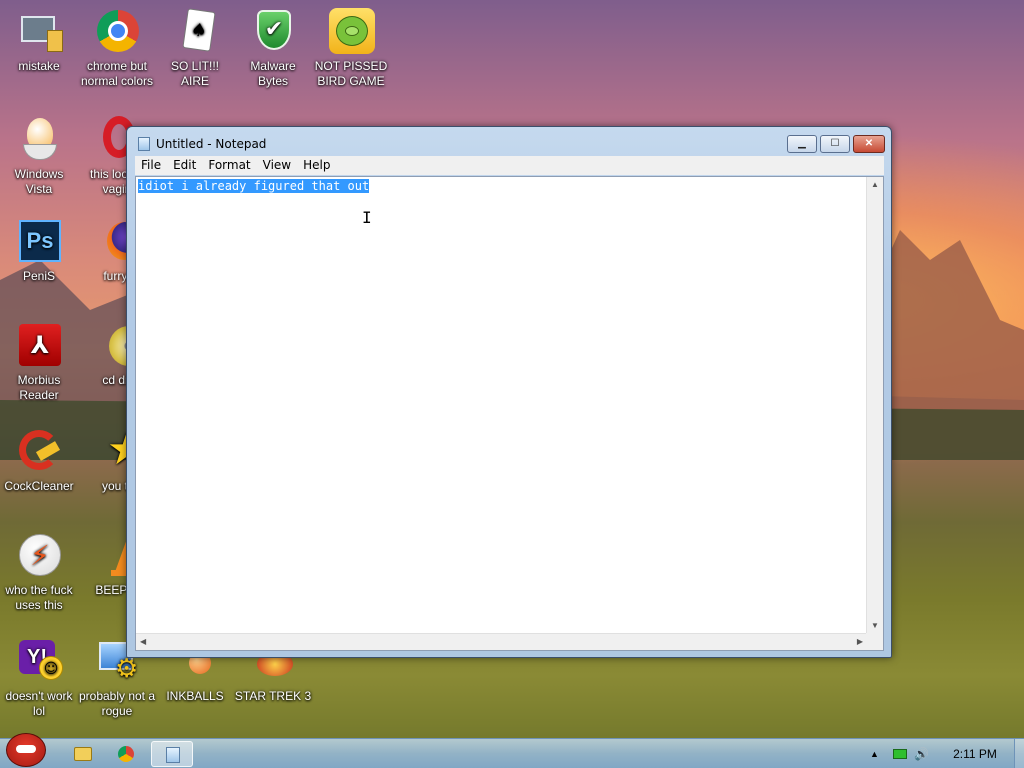 The height and width of the screenshot is (768, 1024). Describe the element at coordinates (39, 662) in the screenshot. I see `yahoo-messenger-icon: Y! ☺` at that location.